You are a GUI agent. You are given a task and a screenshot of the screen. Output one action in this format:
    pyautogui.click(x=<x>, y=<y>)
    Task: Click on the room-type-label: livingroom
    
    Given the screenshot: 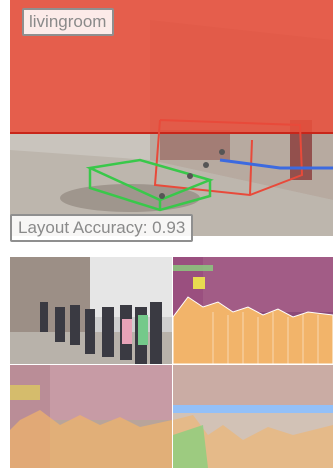 What is the action you would take?
    pyautogui.click(x=68, y=22)
    